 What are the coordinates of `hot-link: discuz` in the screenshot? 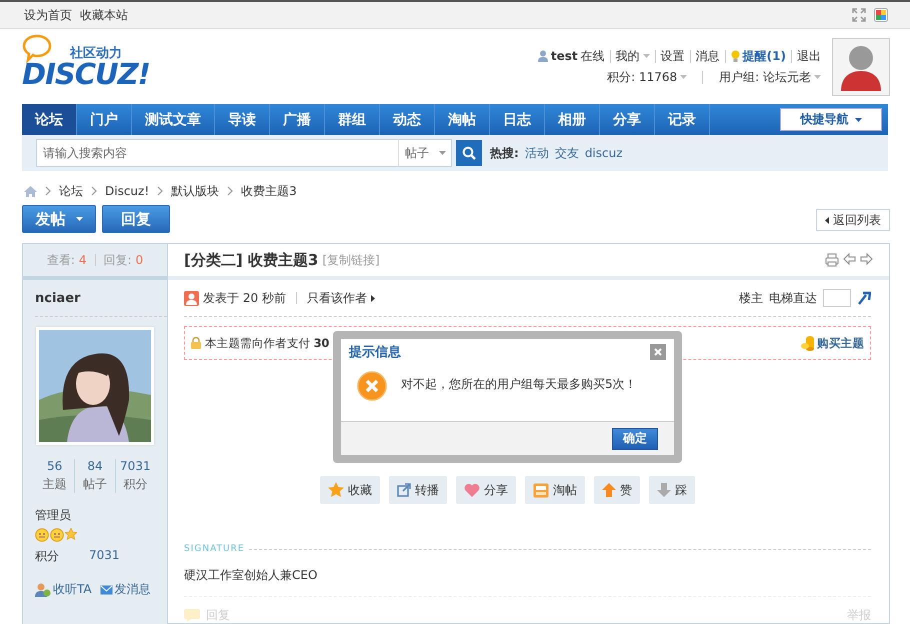 It's located at (603, 153).